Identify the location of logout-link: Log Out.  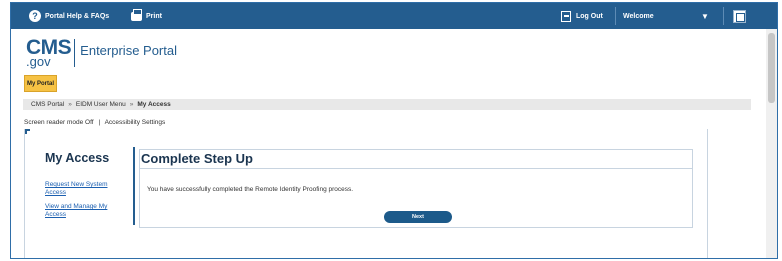
(582, 16).